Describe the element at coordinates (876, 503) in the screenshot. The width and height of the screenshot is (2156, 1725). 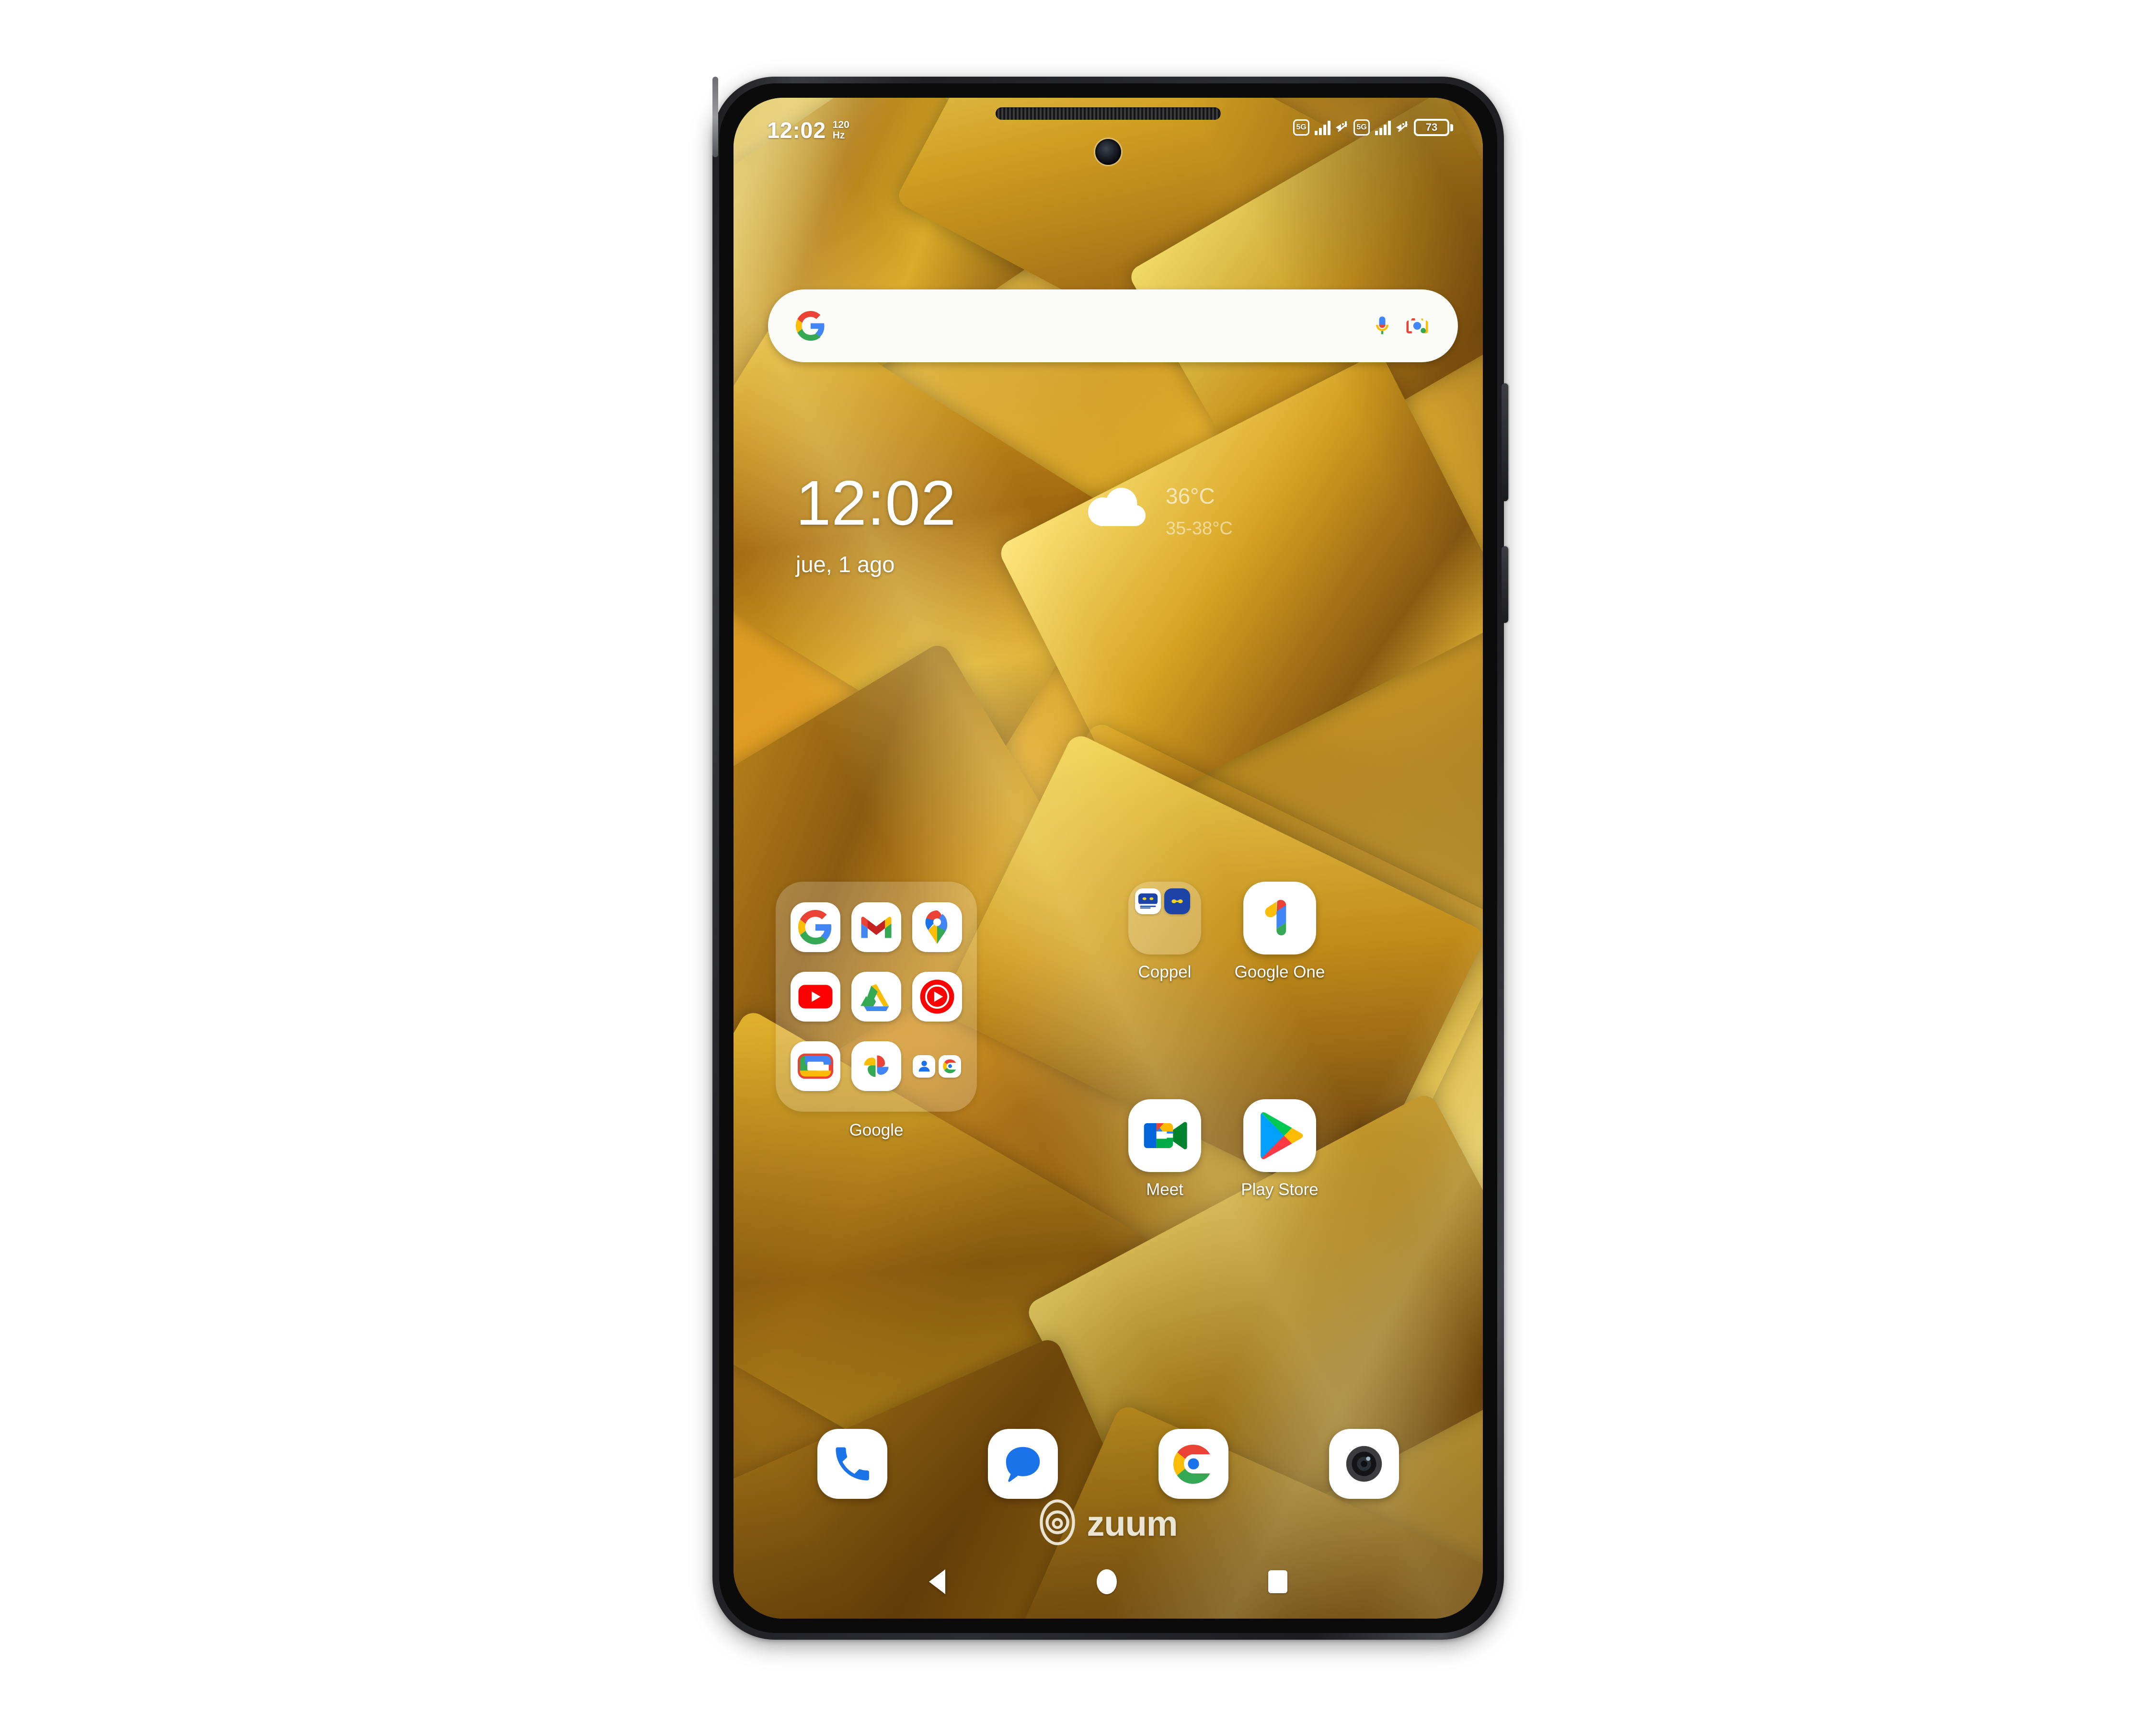
I see `clock-time: 12:02` at that location.